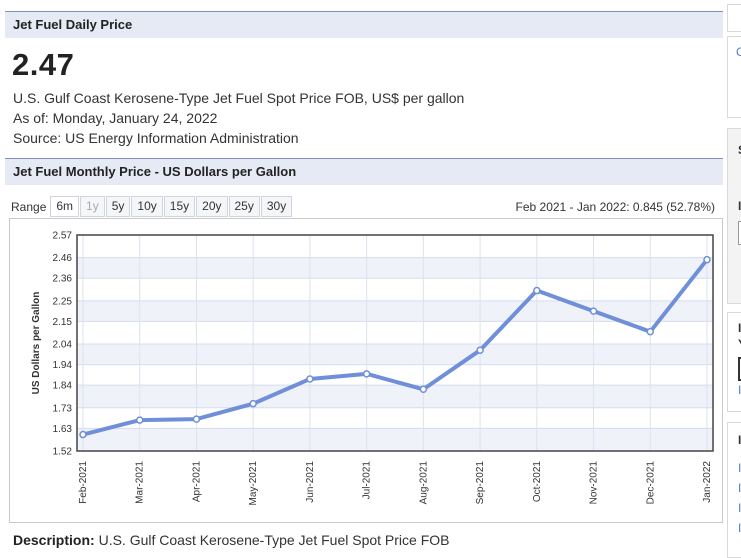 Image resolution: width=741 pixels, height=558 pixels. I want to click on x-tick-label: Jan-2022, so click(707, 482).